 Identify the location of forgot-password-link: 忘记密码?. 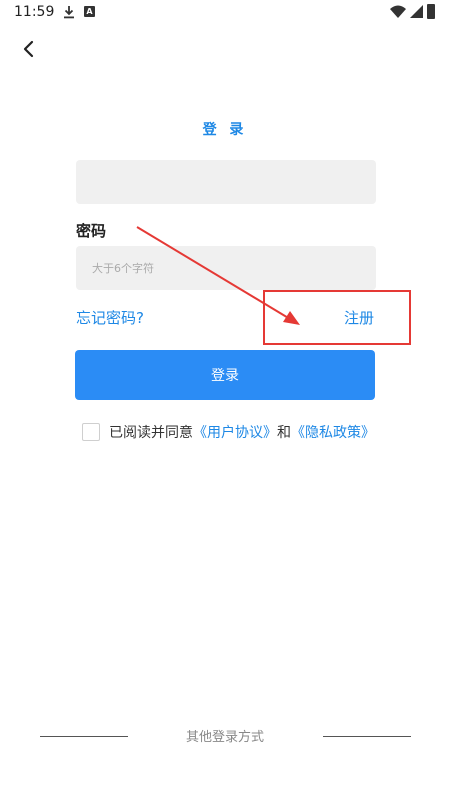
(110, 317).